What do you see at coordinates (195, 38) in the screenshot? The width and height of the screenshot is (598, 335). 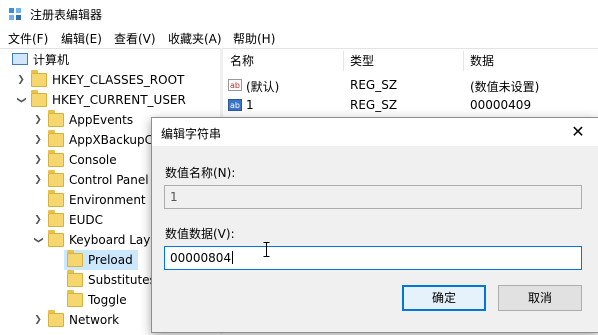 I see `menu-favorites: 收藏夹(A)` at bounding box center [195, 38].